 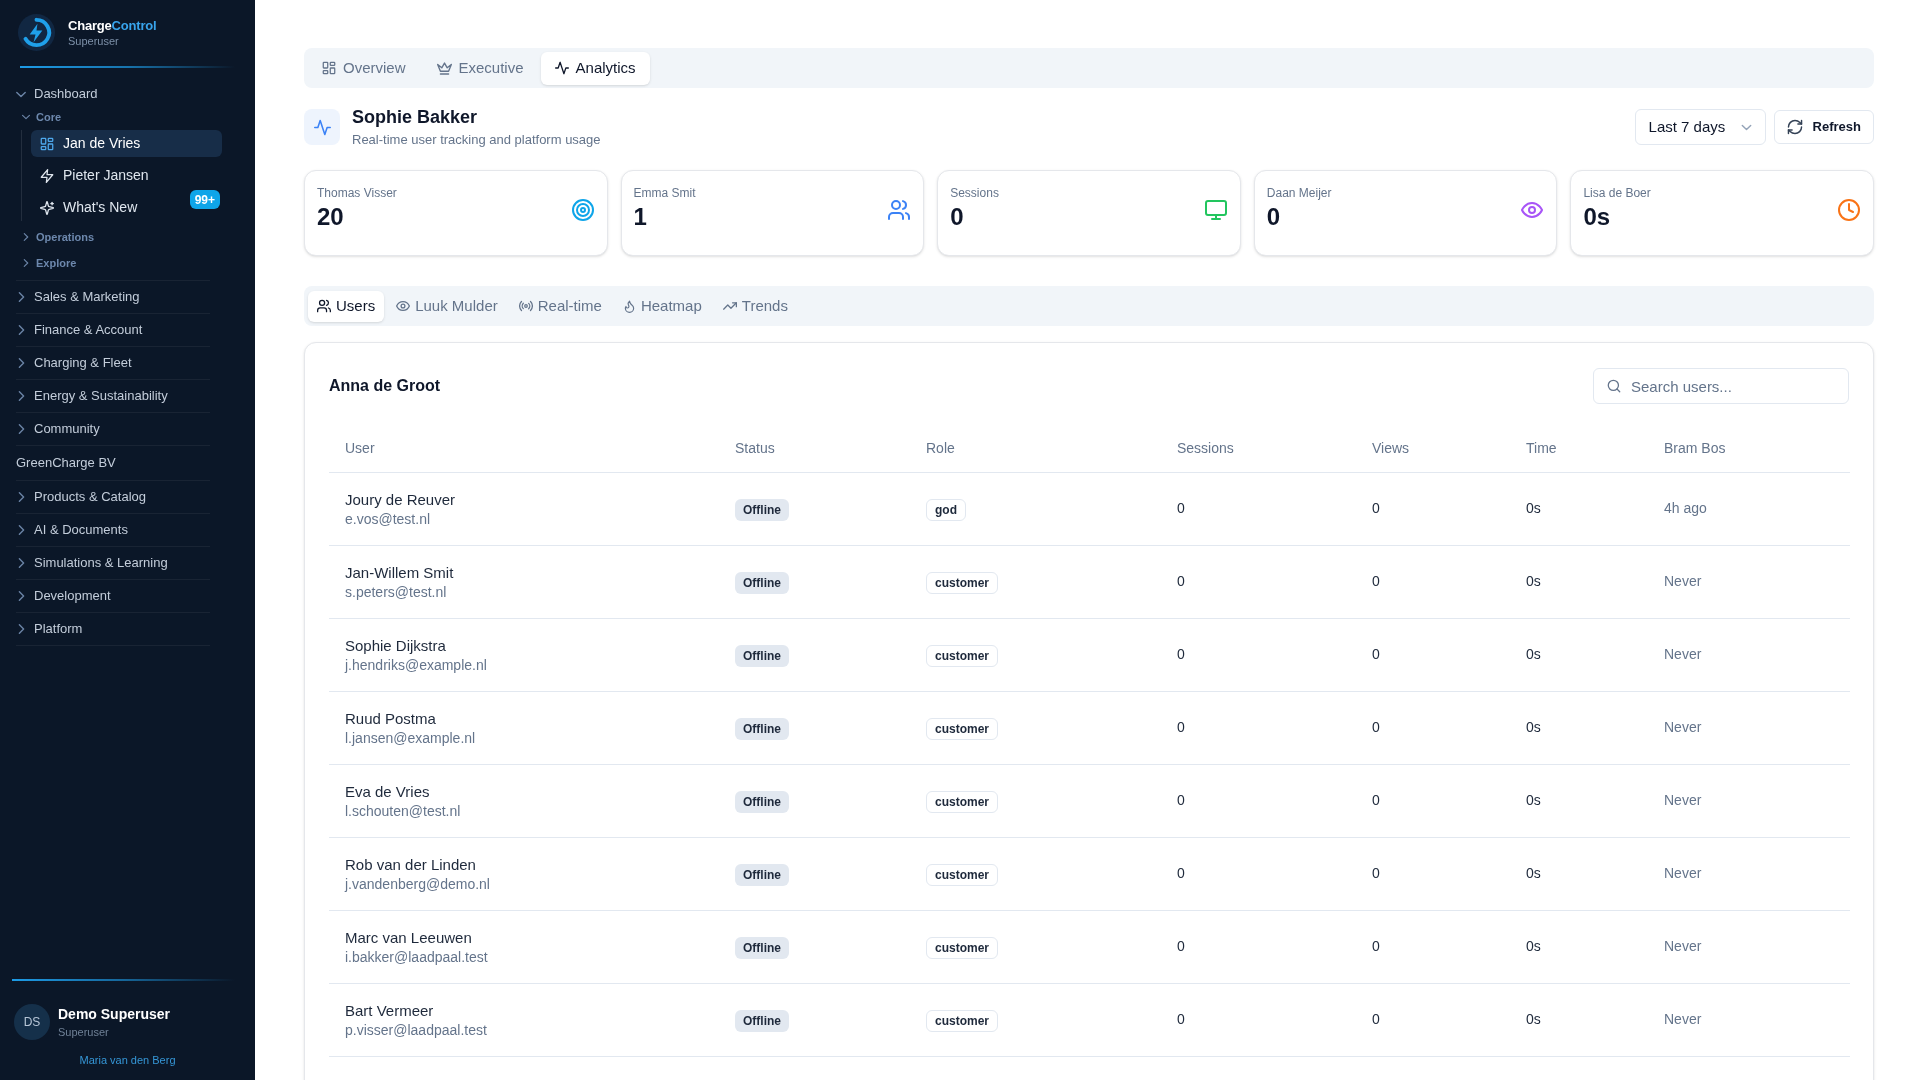 I want to click on user-name: Rob van der Linden, so click(x=411, y=864).